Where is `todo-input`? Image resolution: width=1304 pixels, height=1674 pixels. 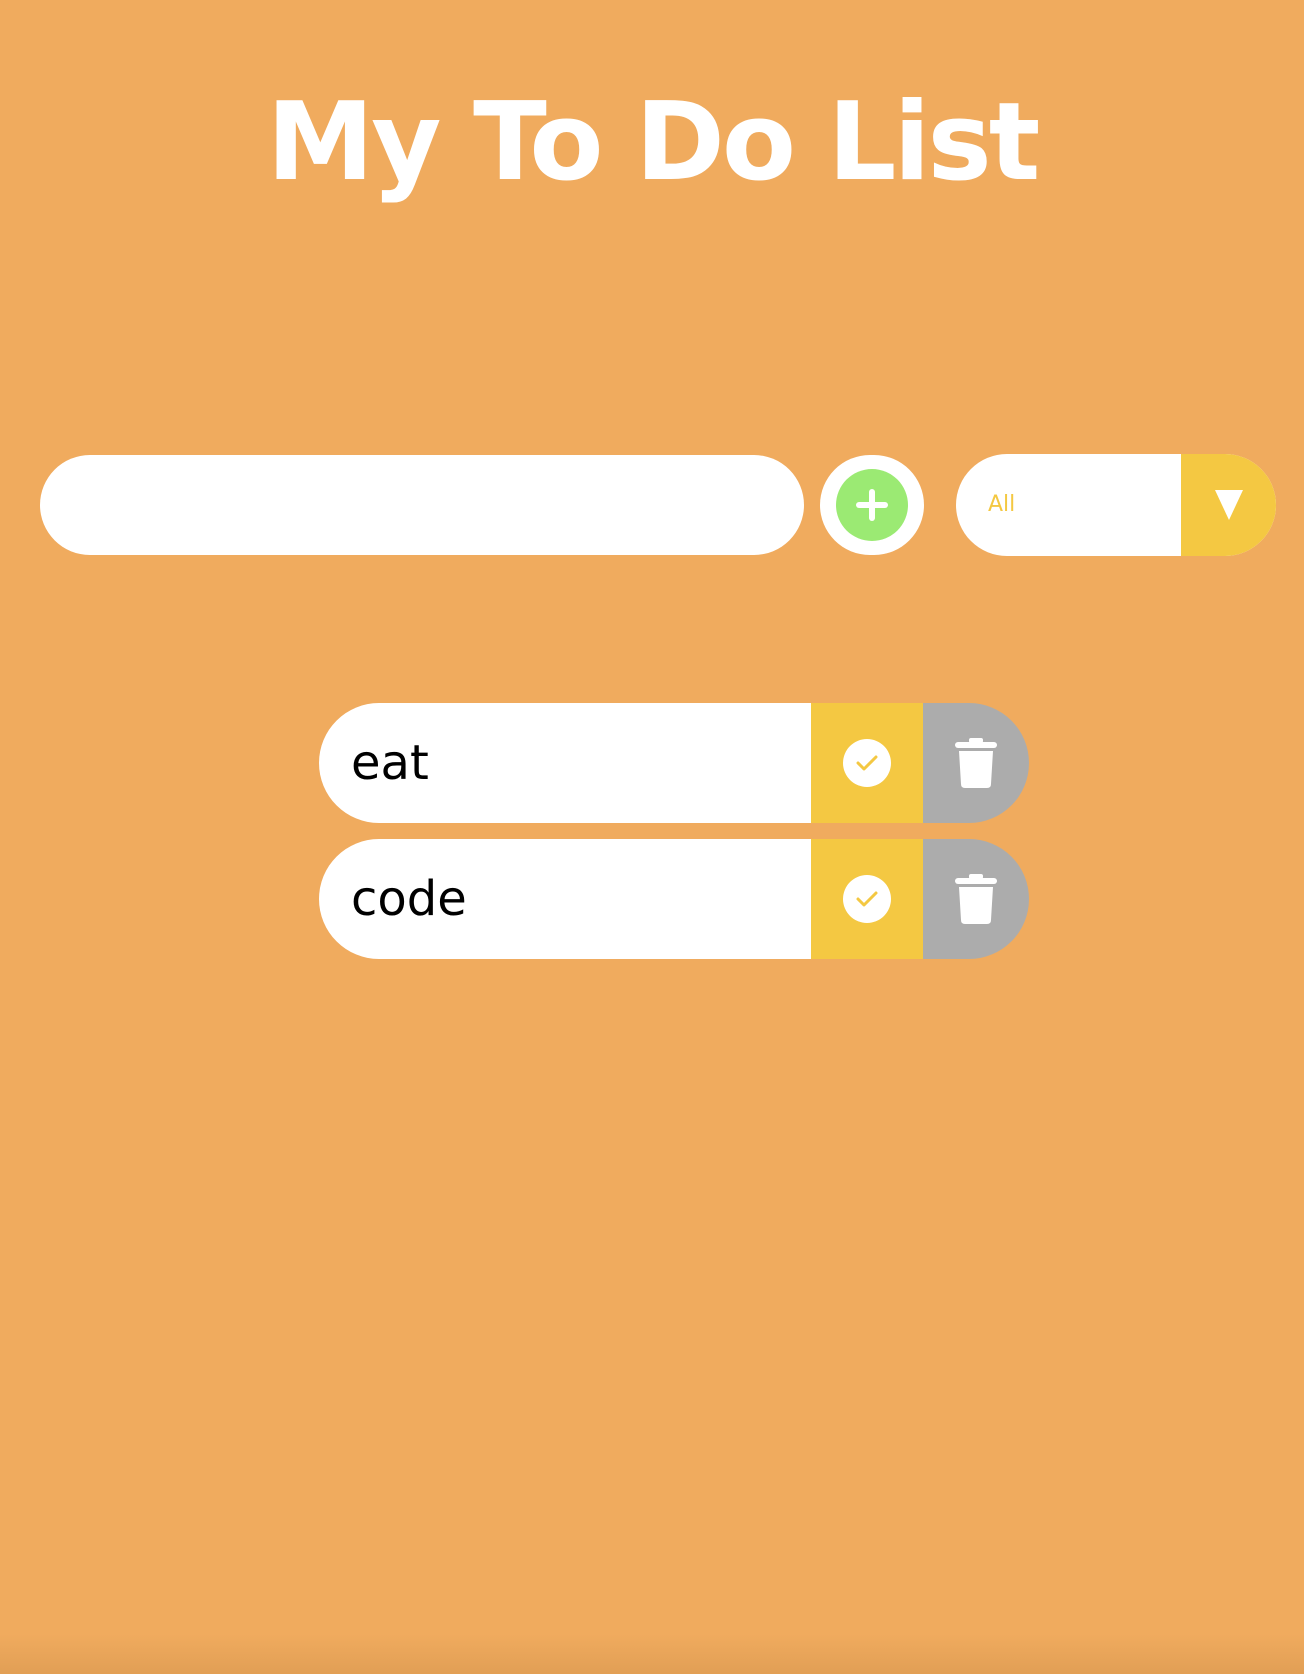 todo-input is located at coordinates (422, 505).